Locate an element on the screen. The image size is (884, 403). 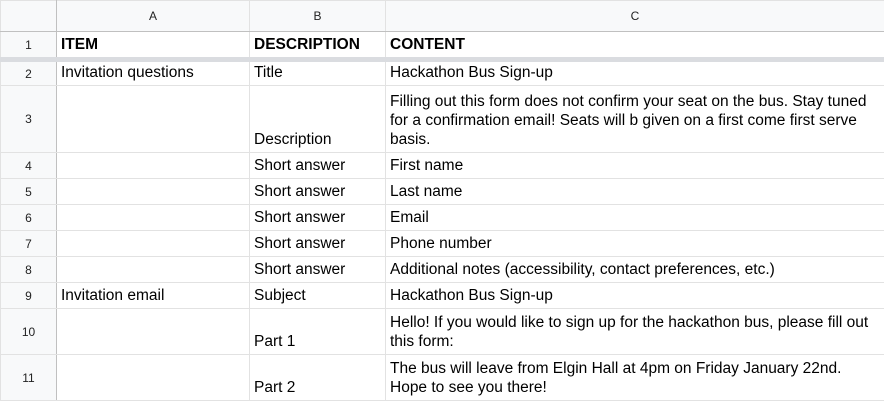
cell-a3 is located at coordinates (153, 119).